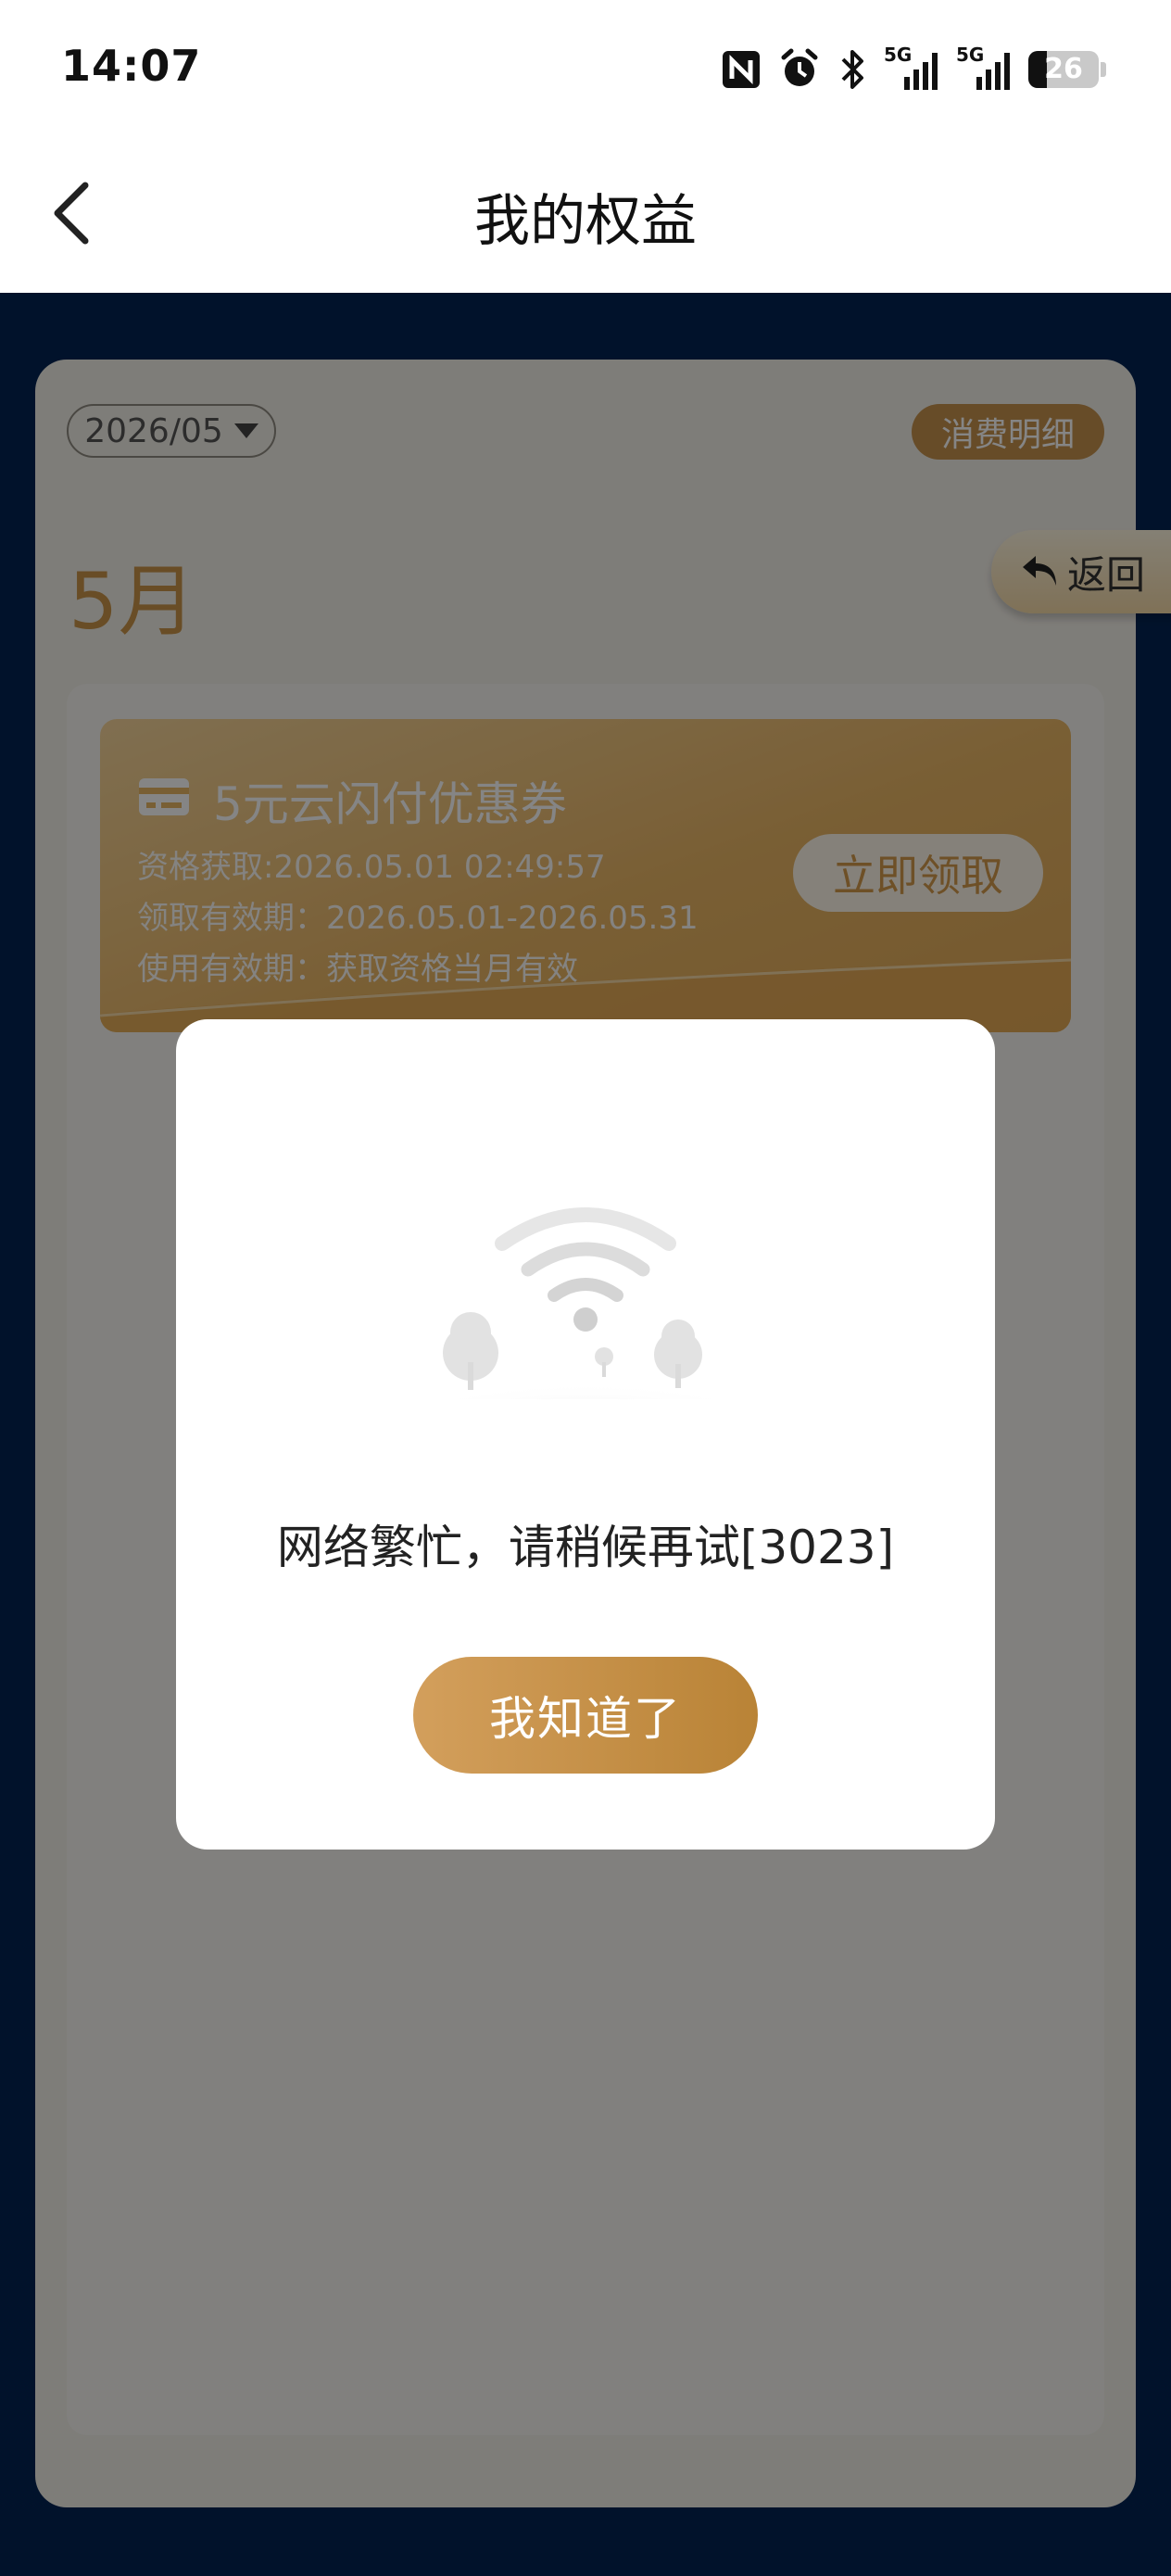 Image resolution: width=1171 pixels, height=2576 pixels. What do you see at coordinates (800, 67) in the screenshot?
I see `alarm-icon` at bounding box center [800, 67].